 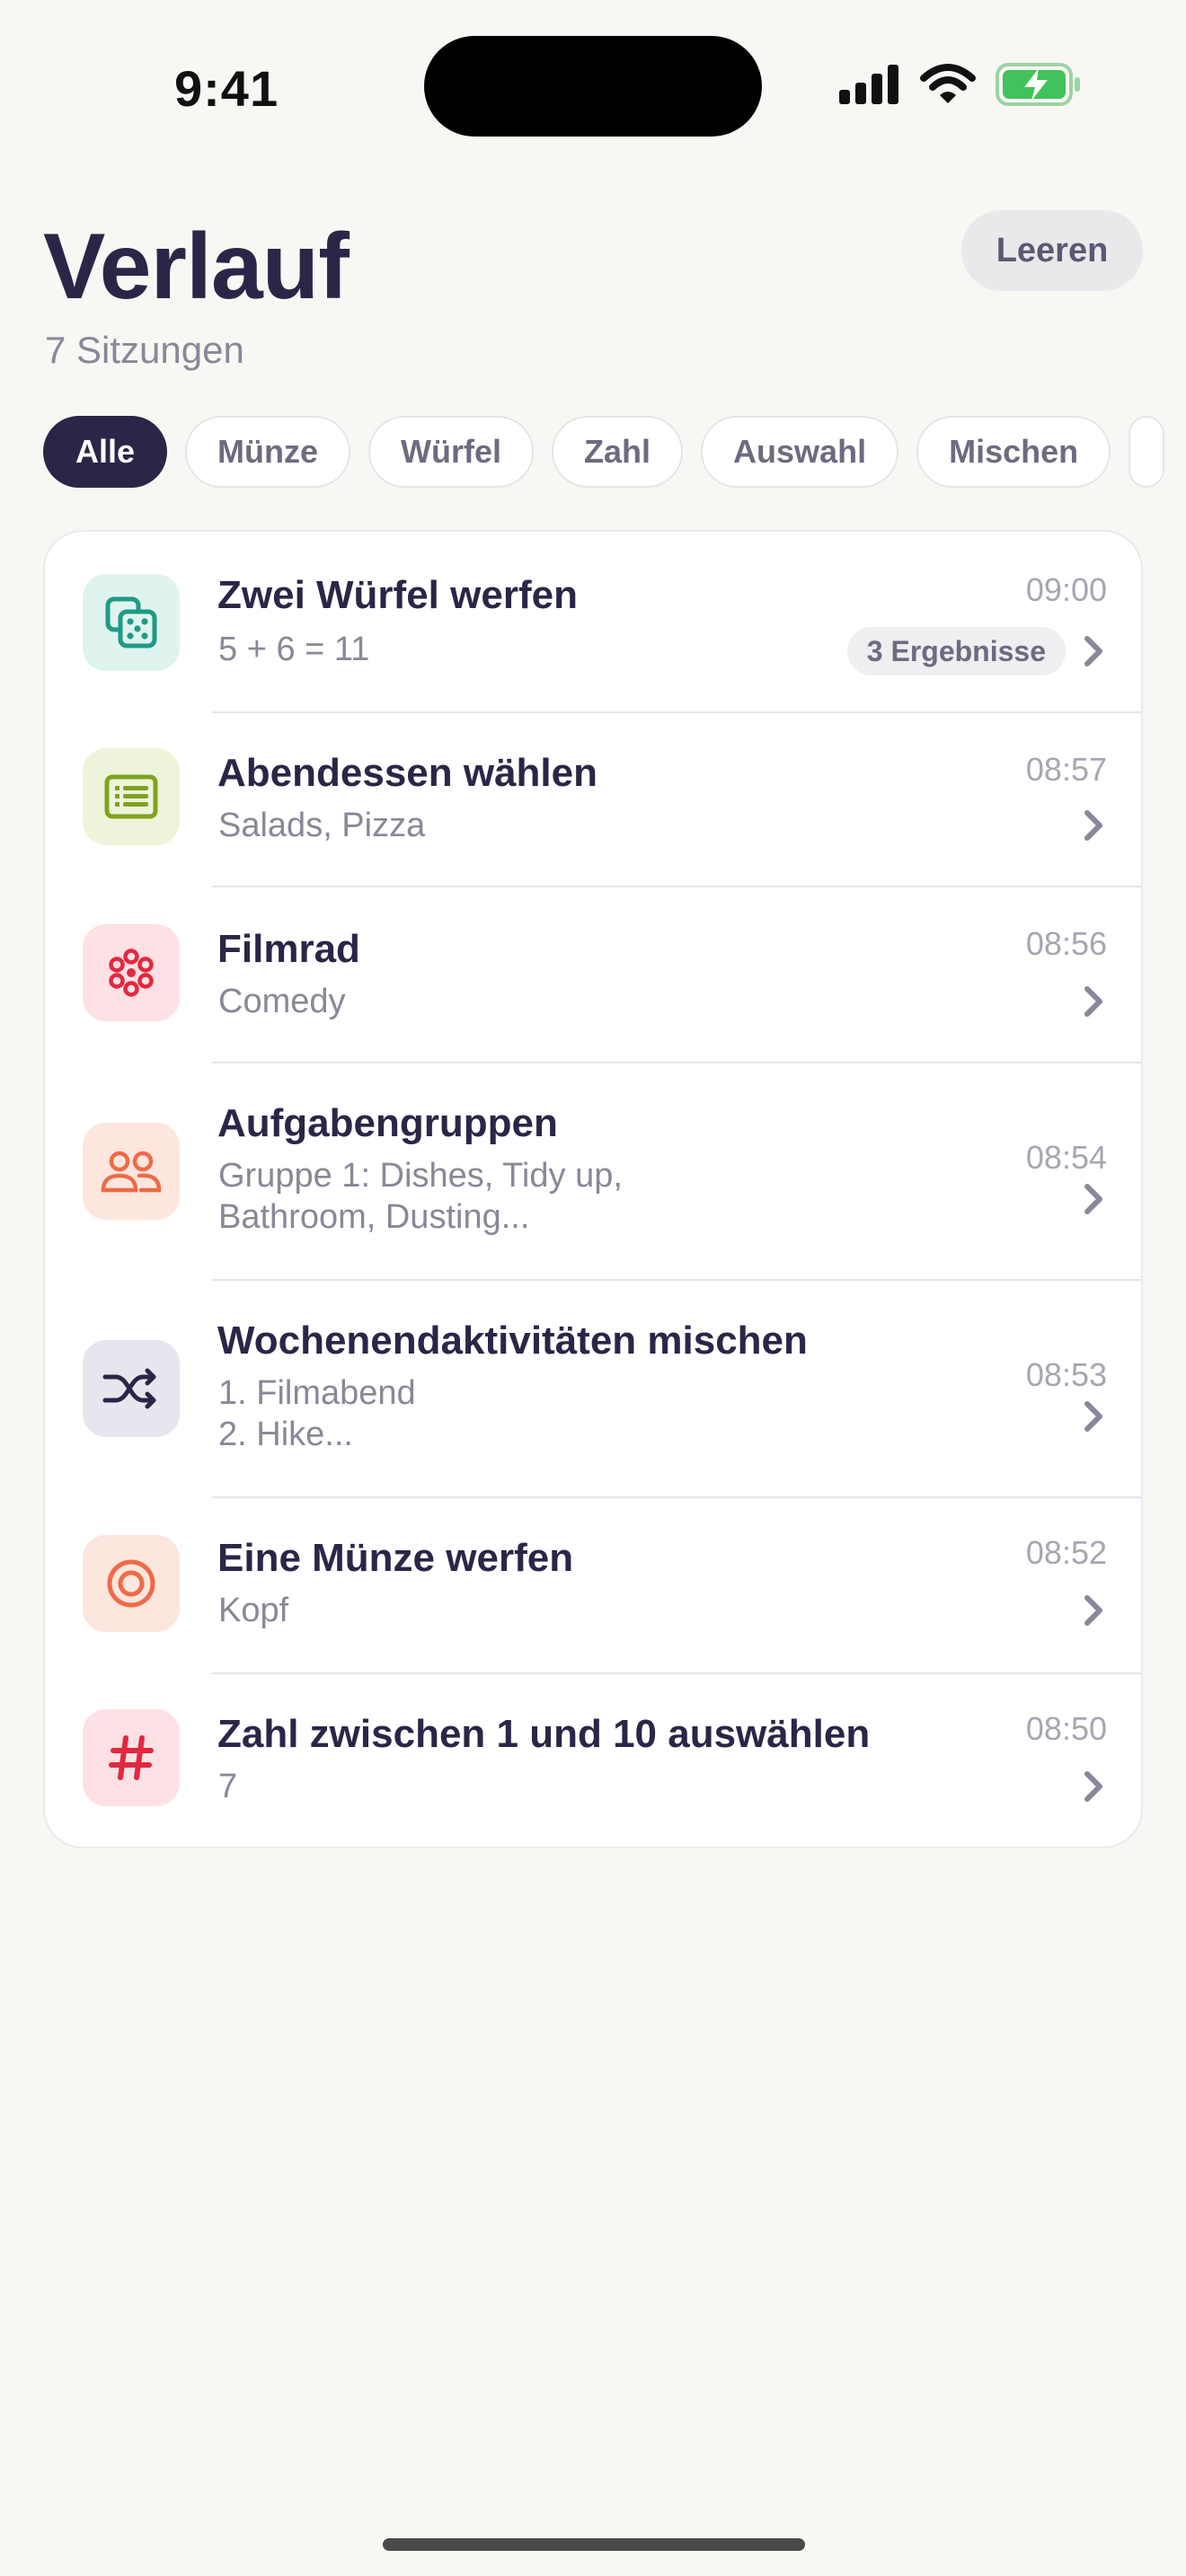 What do you see at coordinates (800, 452) in the screenshot?
I see `filter-chip-choice: Auswahl` at bounding box center [800, 452].